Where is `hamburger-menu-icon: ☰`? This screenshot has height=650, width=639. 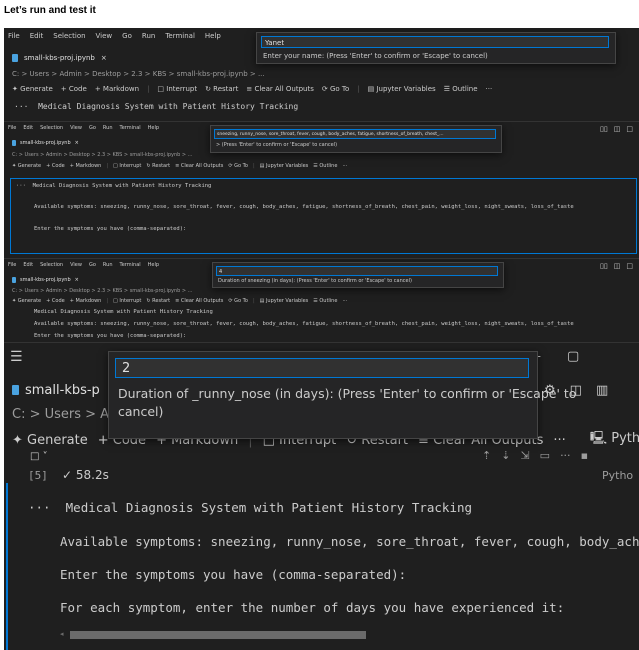
hamburger-menu-icon: ☰ is located at coordinates (16, 357).